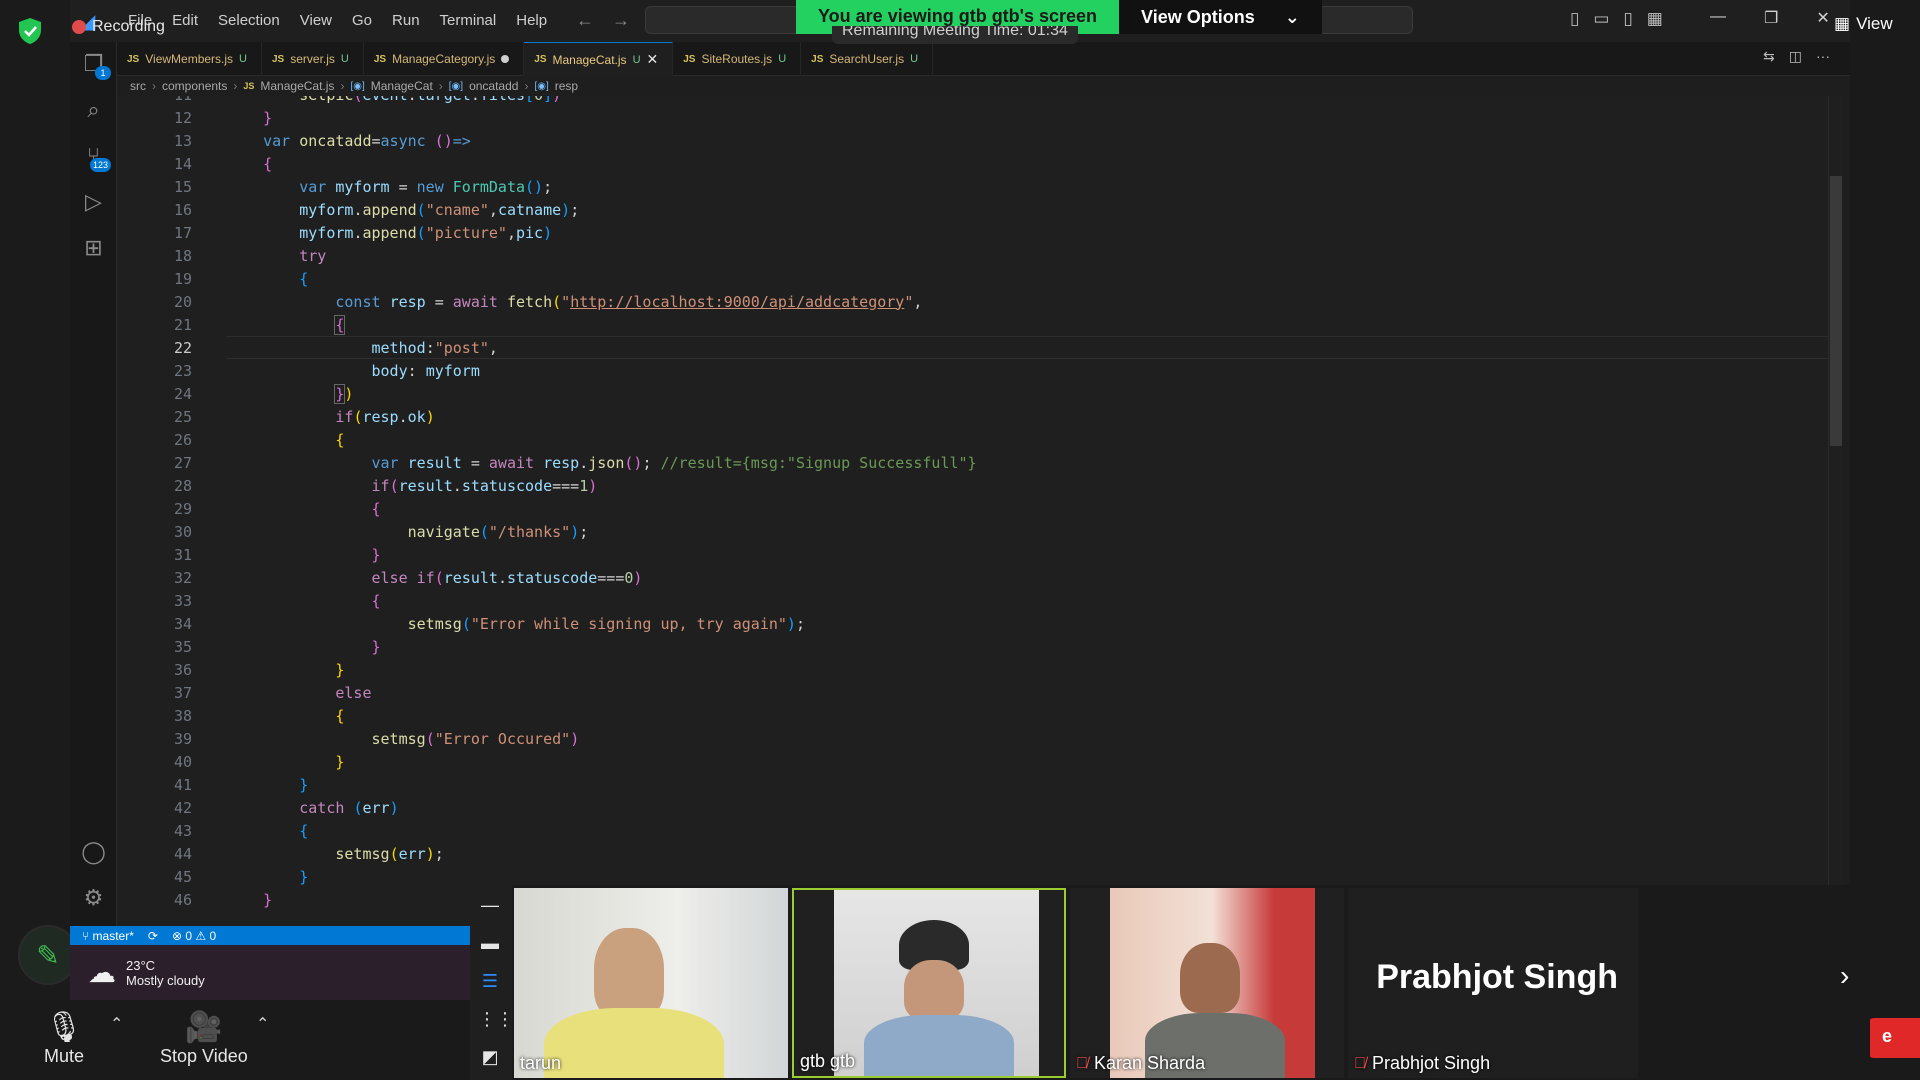 This screenshot has width=1920, height=1080. What do you see at coordinates (531, 20) in the screenshot?
I see `menu-help: Help` at bounding box center [531, 20].